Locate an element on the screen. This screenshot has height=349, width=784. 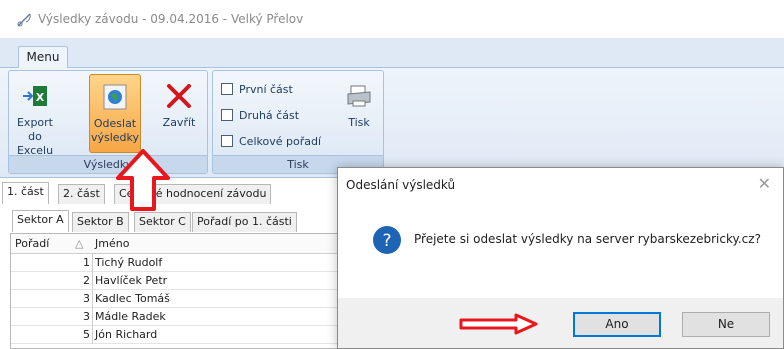
globe-send-icon is located at coordinates (115, 97).